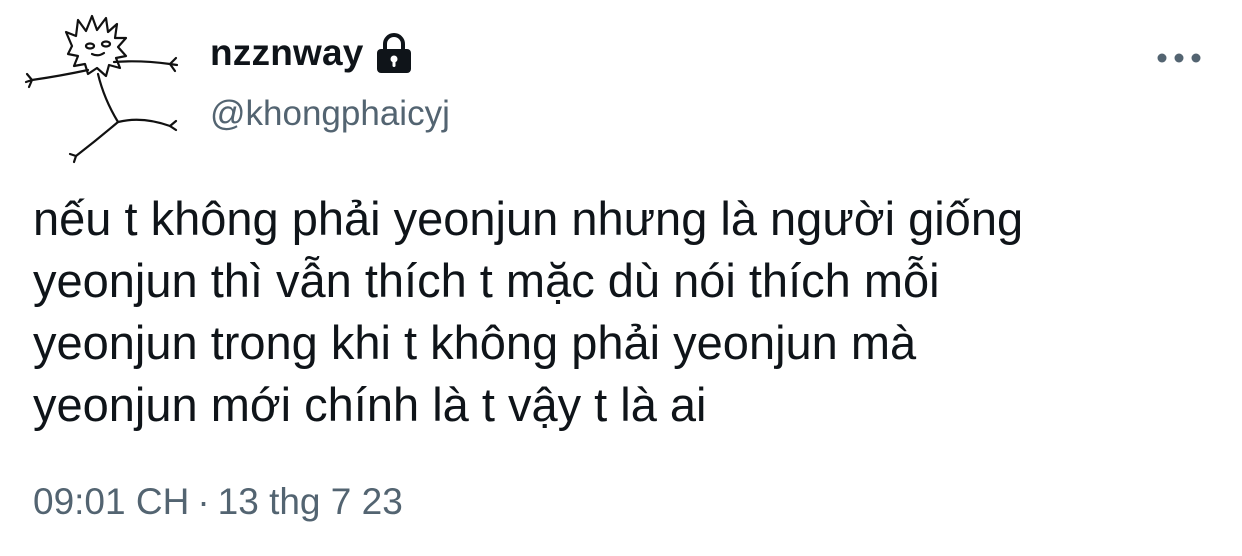 The width and height of the screenshot is (1242, 556). What do you see at coordinates (101, 89) in the screenshot?
I see `stick-figure-avatar-icon` at bounding box center [101, 89].